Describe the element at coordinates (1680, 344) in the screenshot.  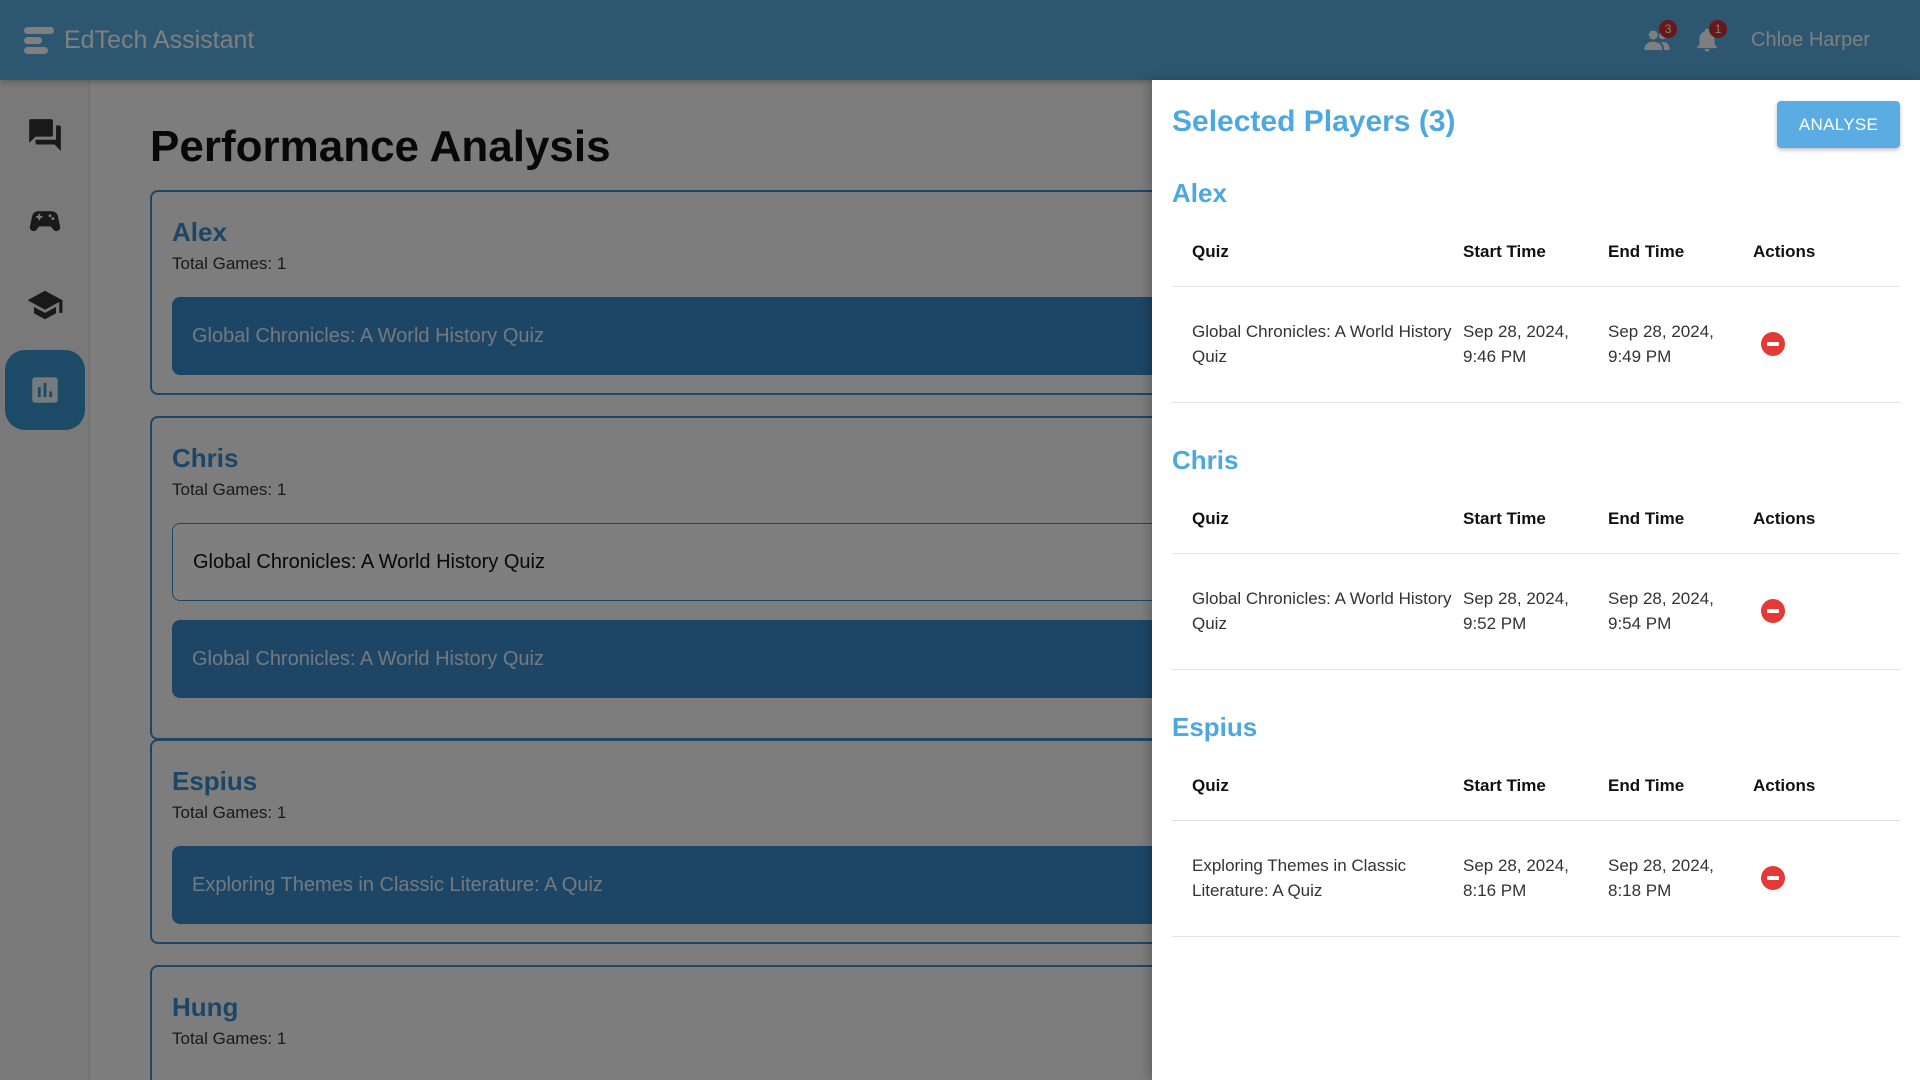
I see `end-time-cell: Sep 28, 2024, 9:49 PM` at that location.